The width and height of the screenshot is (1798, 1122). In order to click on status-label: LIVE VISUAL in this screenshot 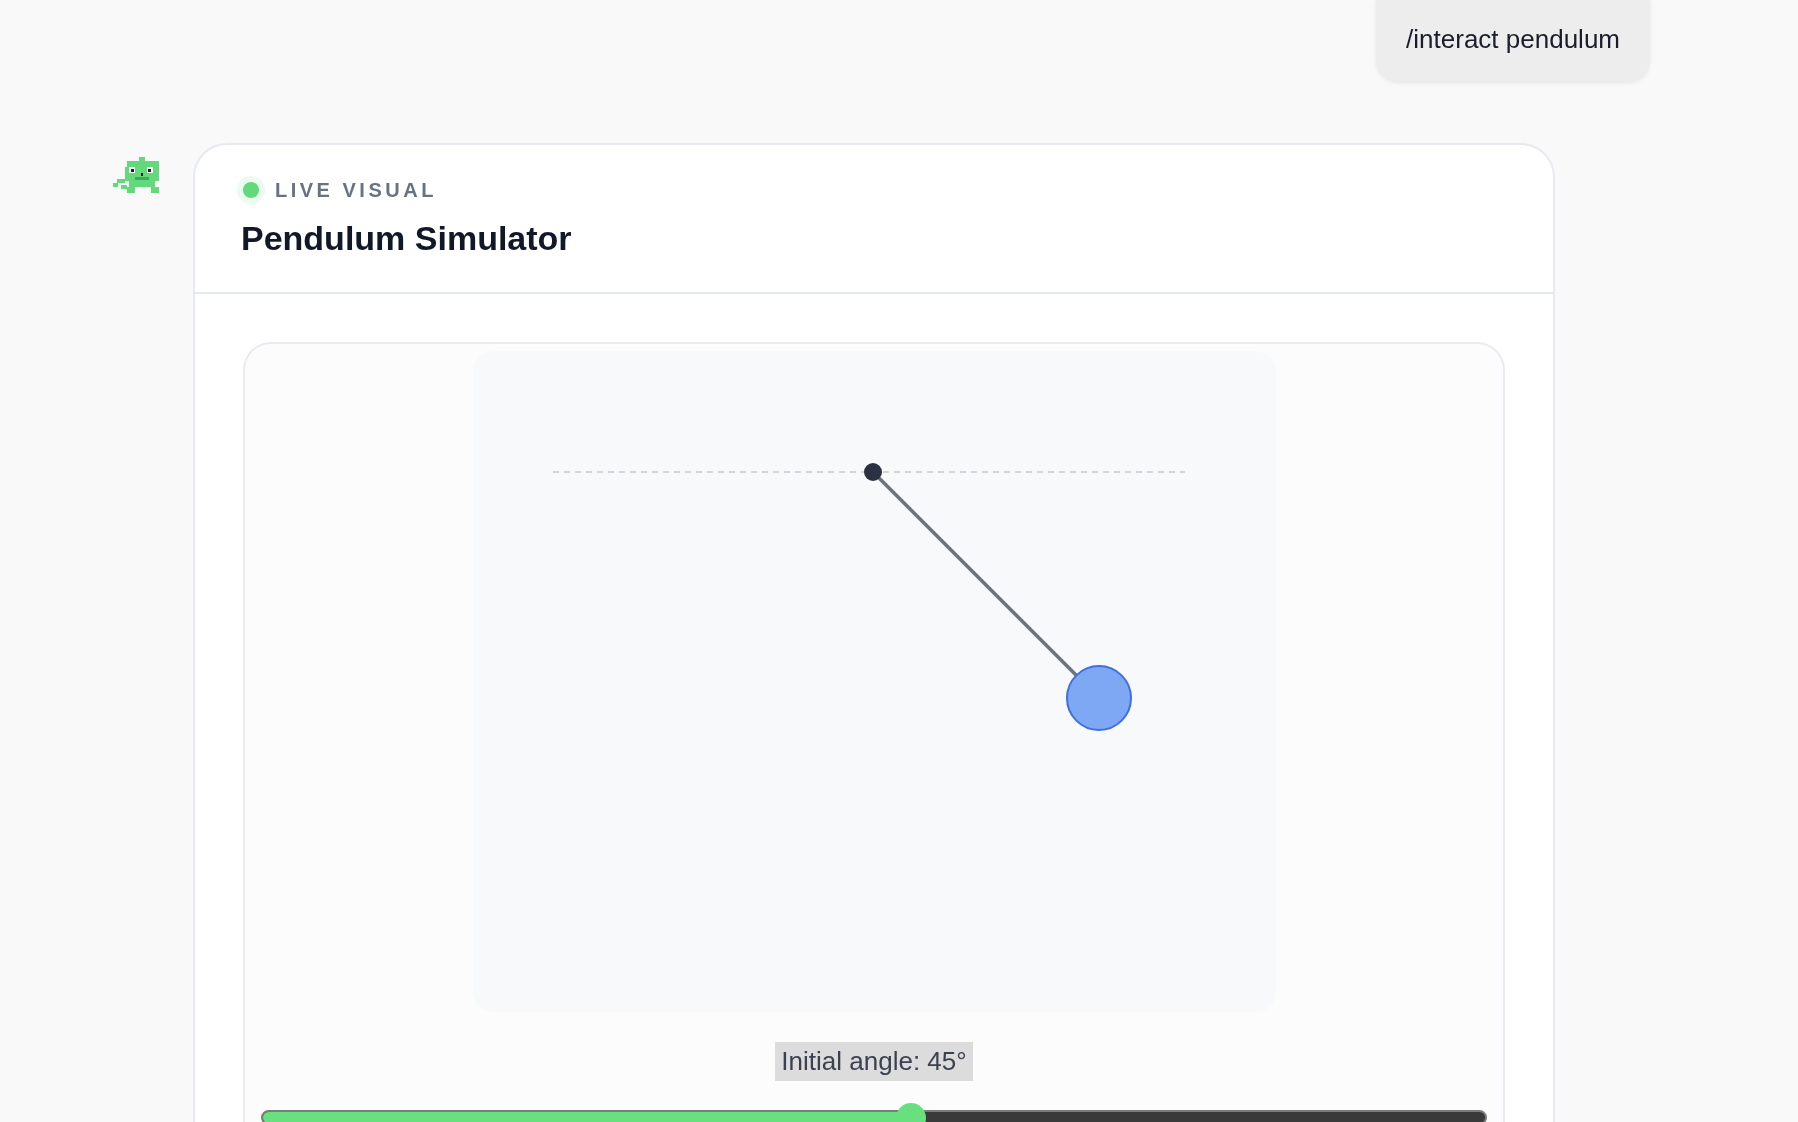, I will do `click(356, 190)`.